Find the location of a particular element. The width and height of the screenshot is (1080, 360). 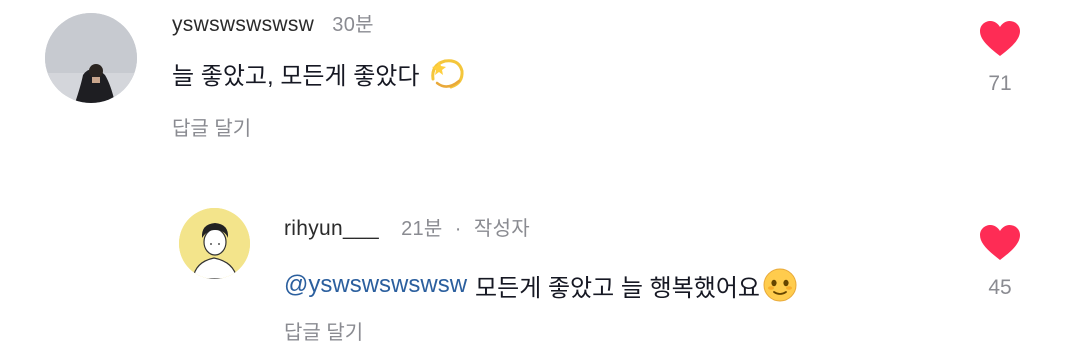

like-button: 45 is located at coordinates (1000, 262).